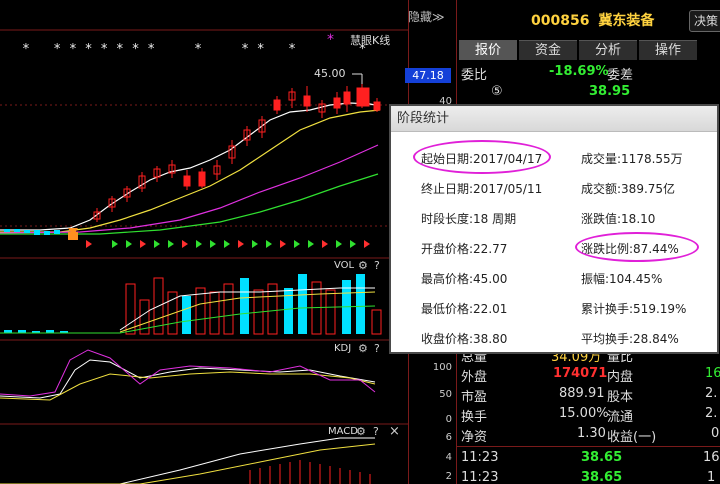  What do you see at coordinates (394, 431) in the screenshot?
I see `close-icon: ×` at bounding box center [394, 431].